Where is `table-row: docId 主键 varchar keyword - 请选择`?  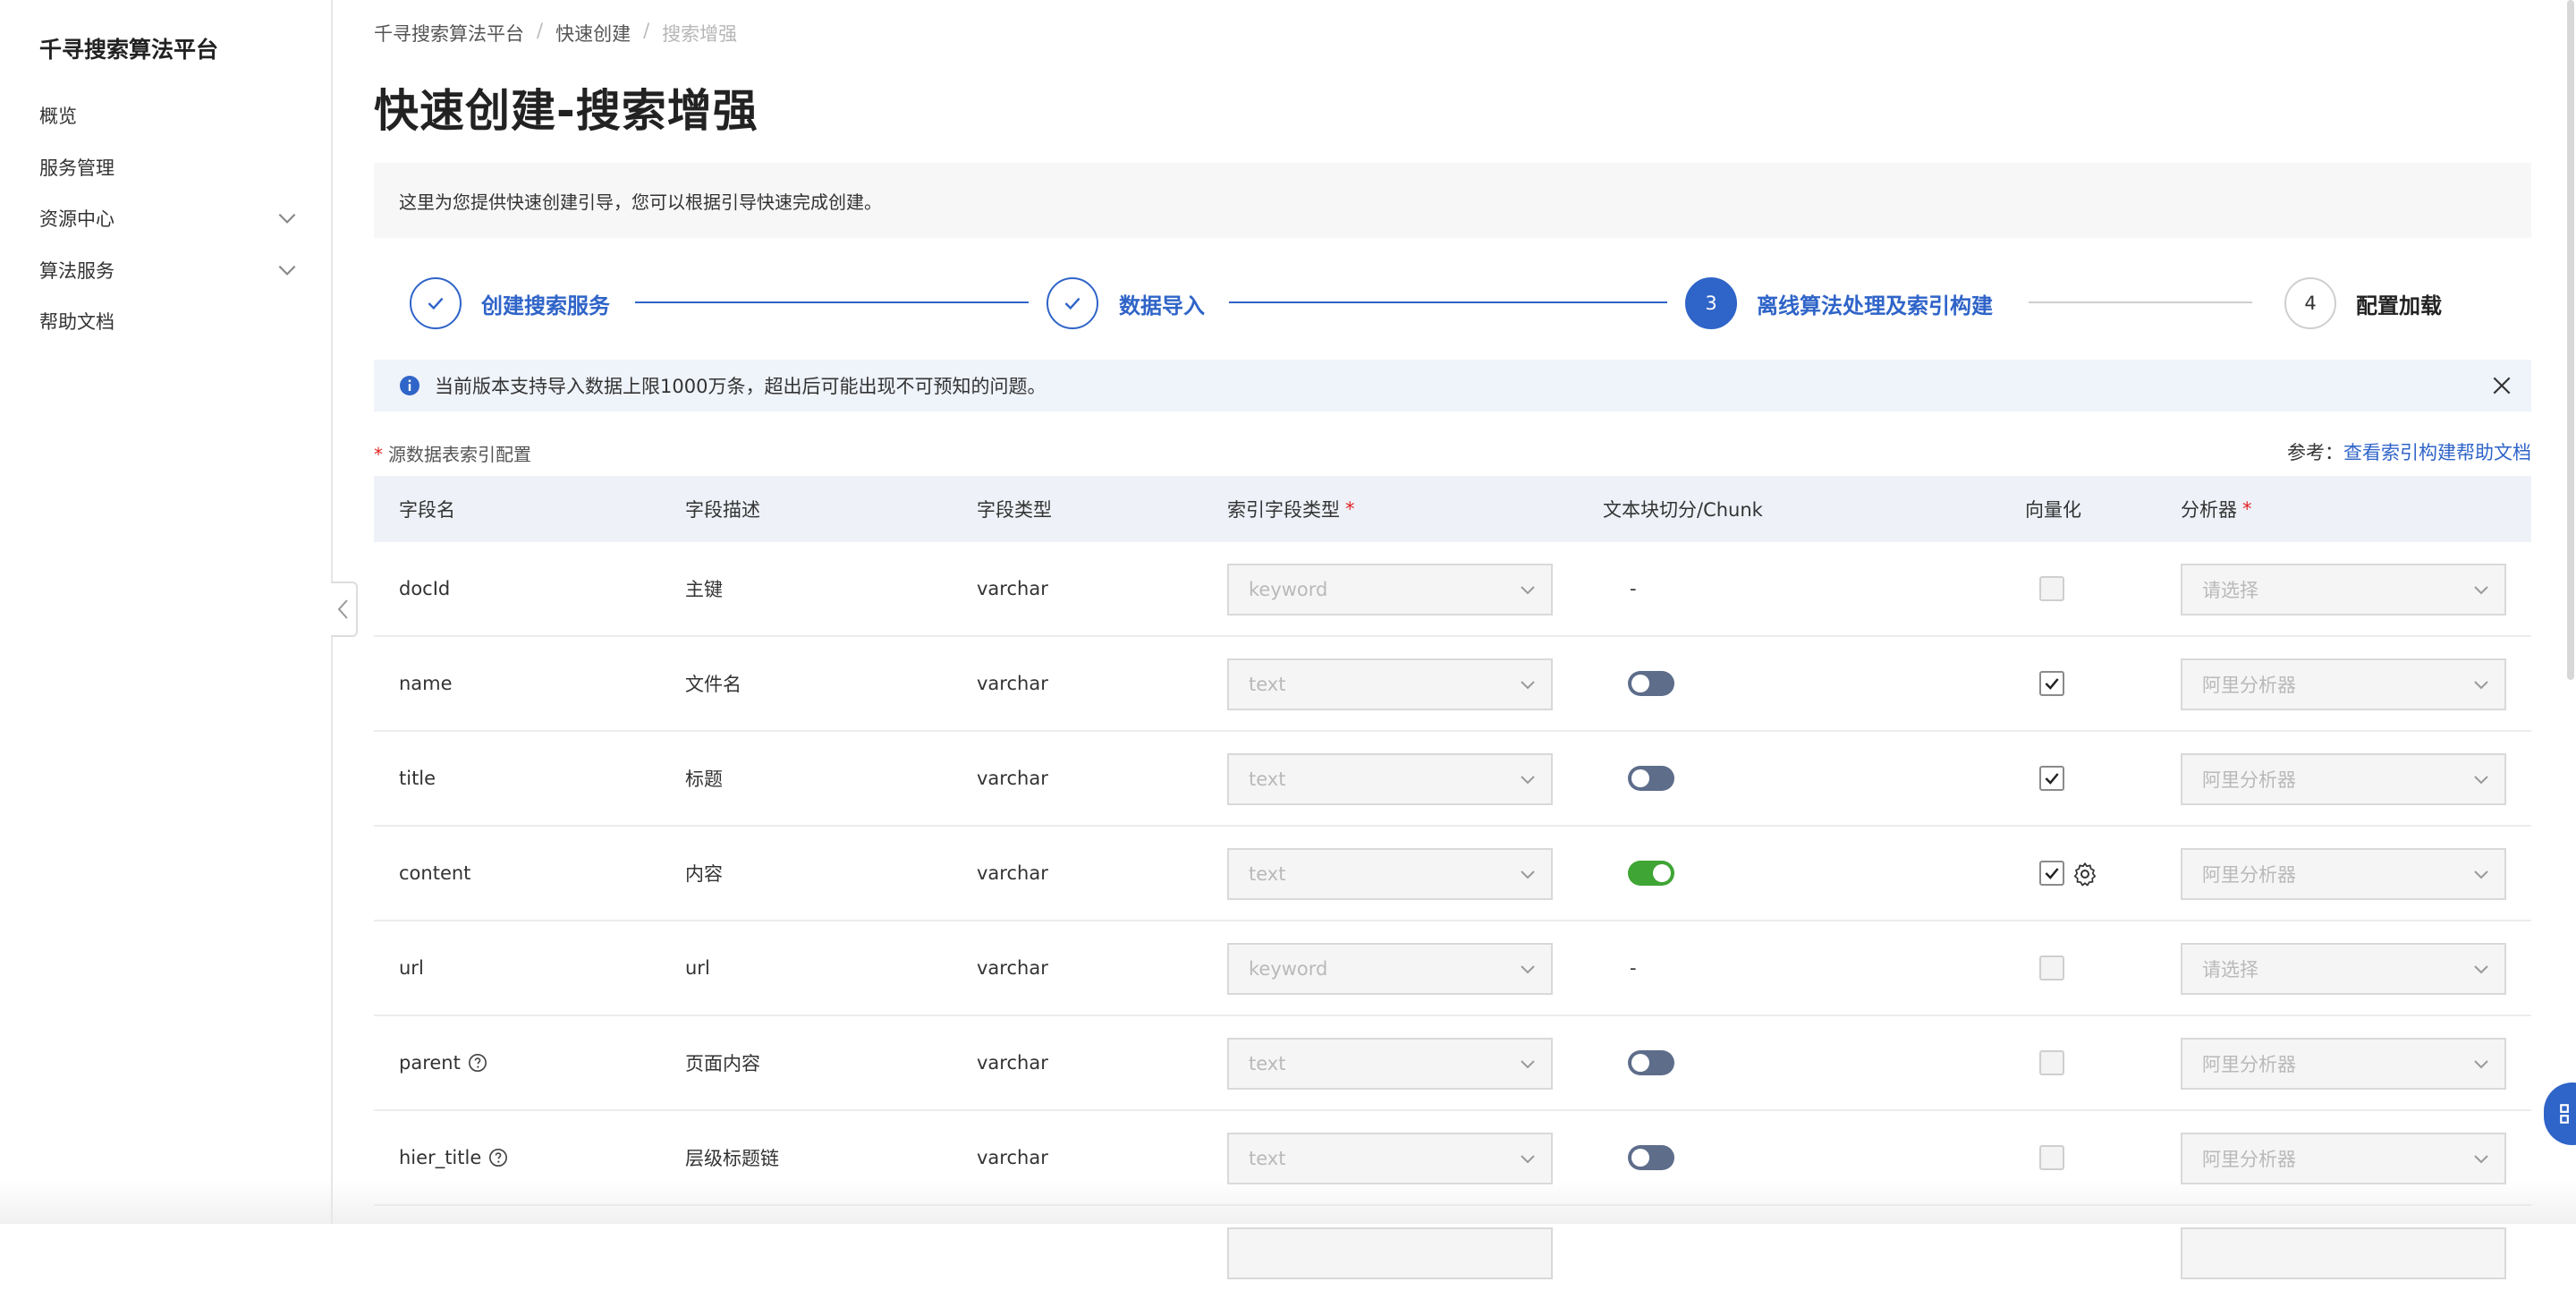 table-row: docId 主键 varchar keyword - 请选择 is located at coordinates (1452, 589).